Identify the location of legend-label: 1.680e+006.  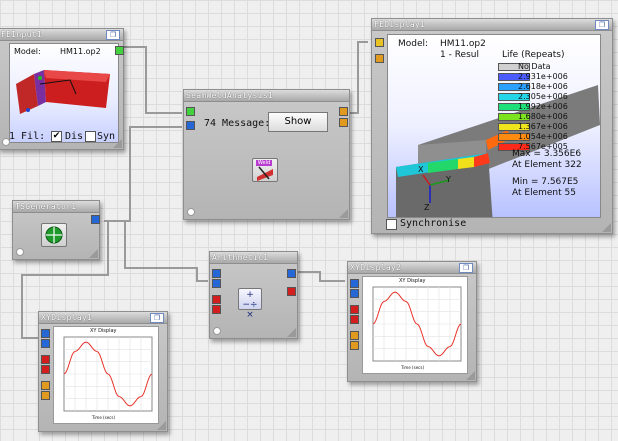
(543, 116).